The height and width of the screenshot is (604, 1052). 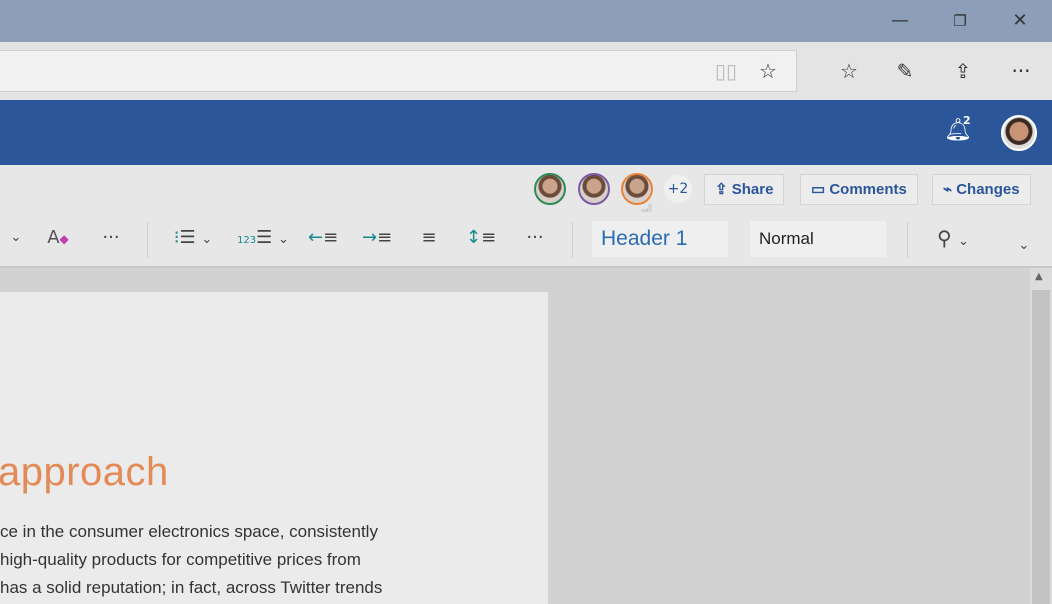 What do you see at coordinates (84, 472) in the screenshot?
I see `document-heading: approach` at bounding box center [84, 472].